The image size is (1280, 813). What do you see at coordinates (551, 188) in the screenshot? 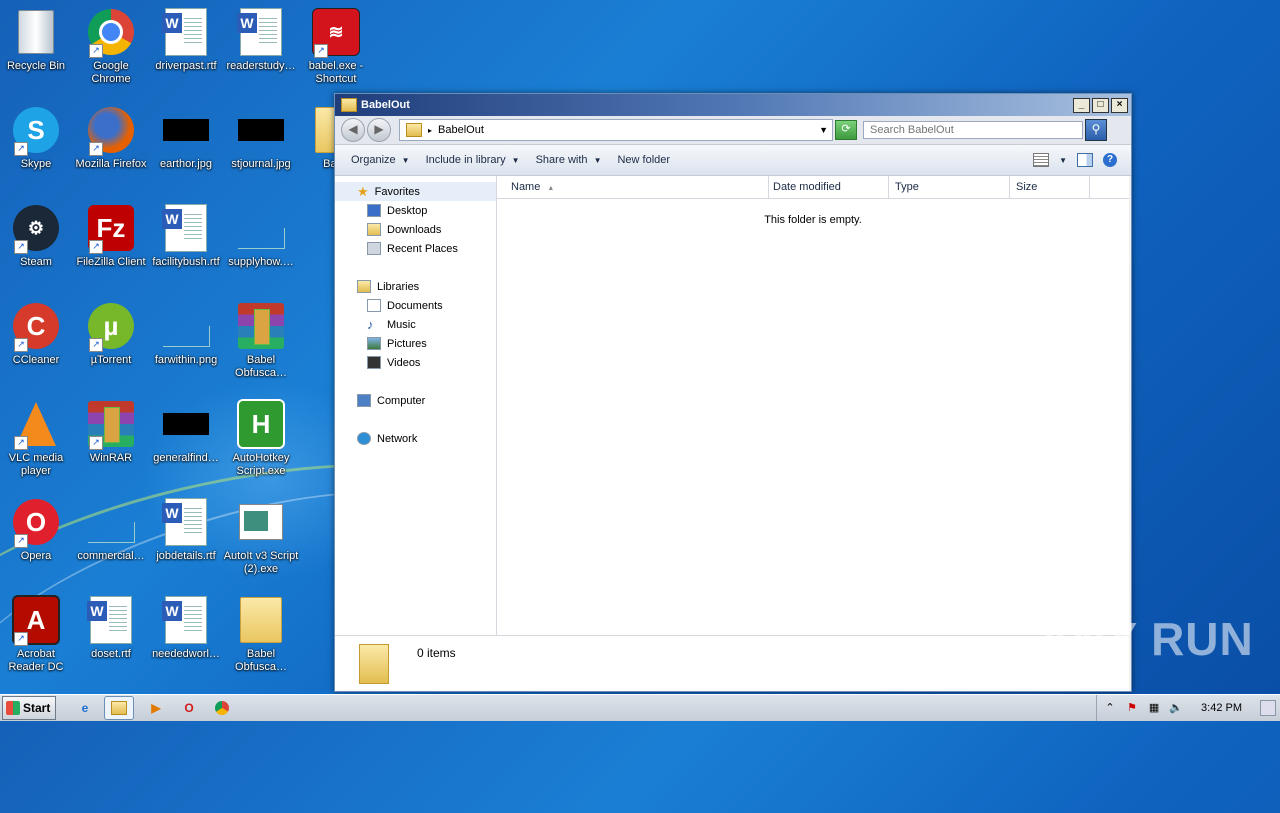
I see `sort-ascending-icon: ▲` at bounding box center [551, 188].